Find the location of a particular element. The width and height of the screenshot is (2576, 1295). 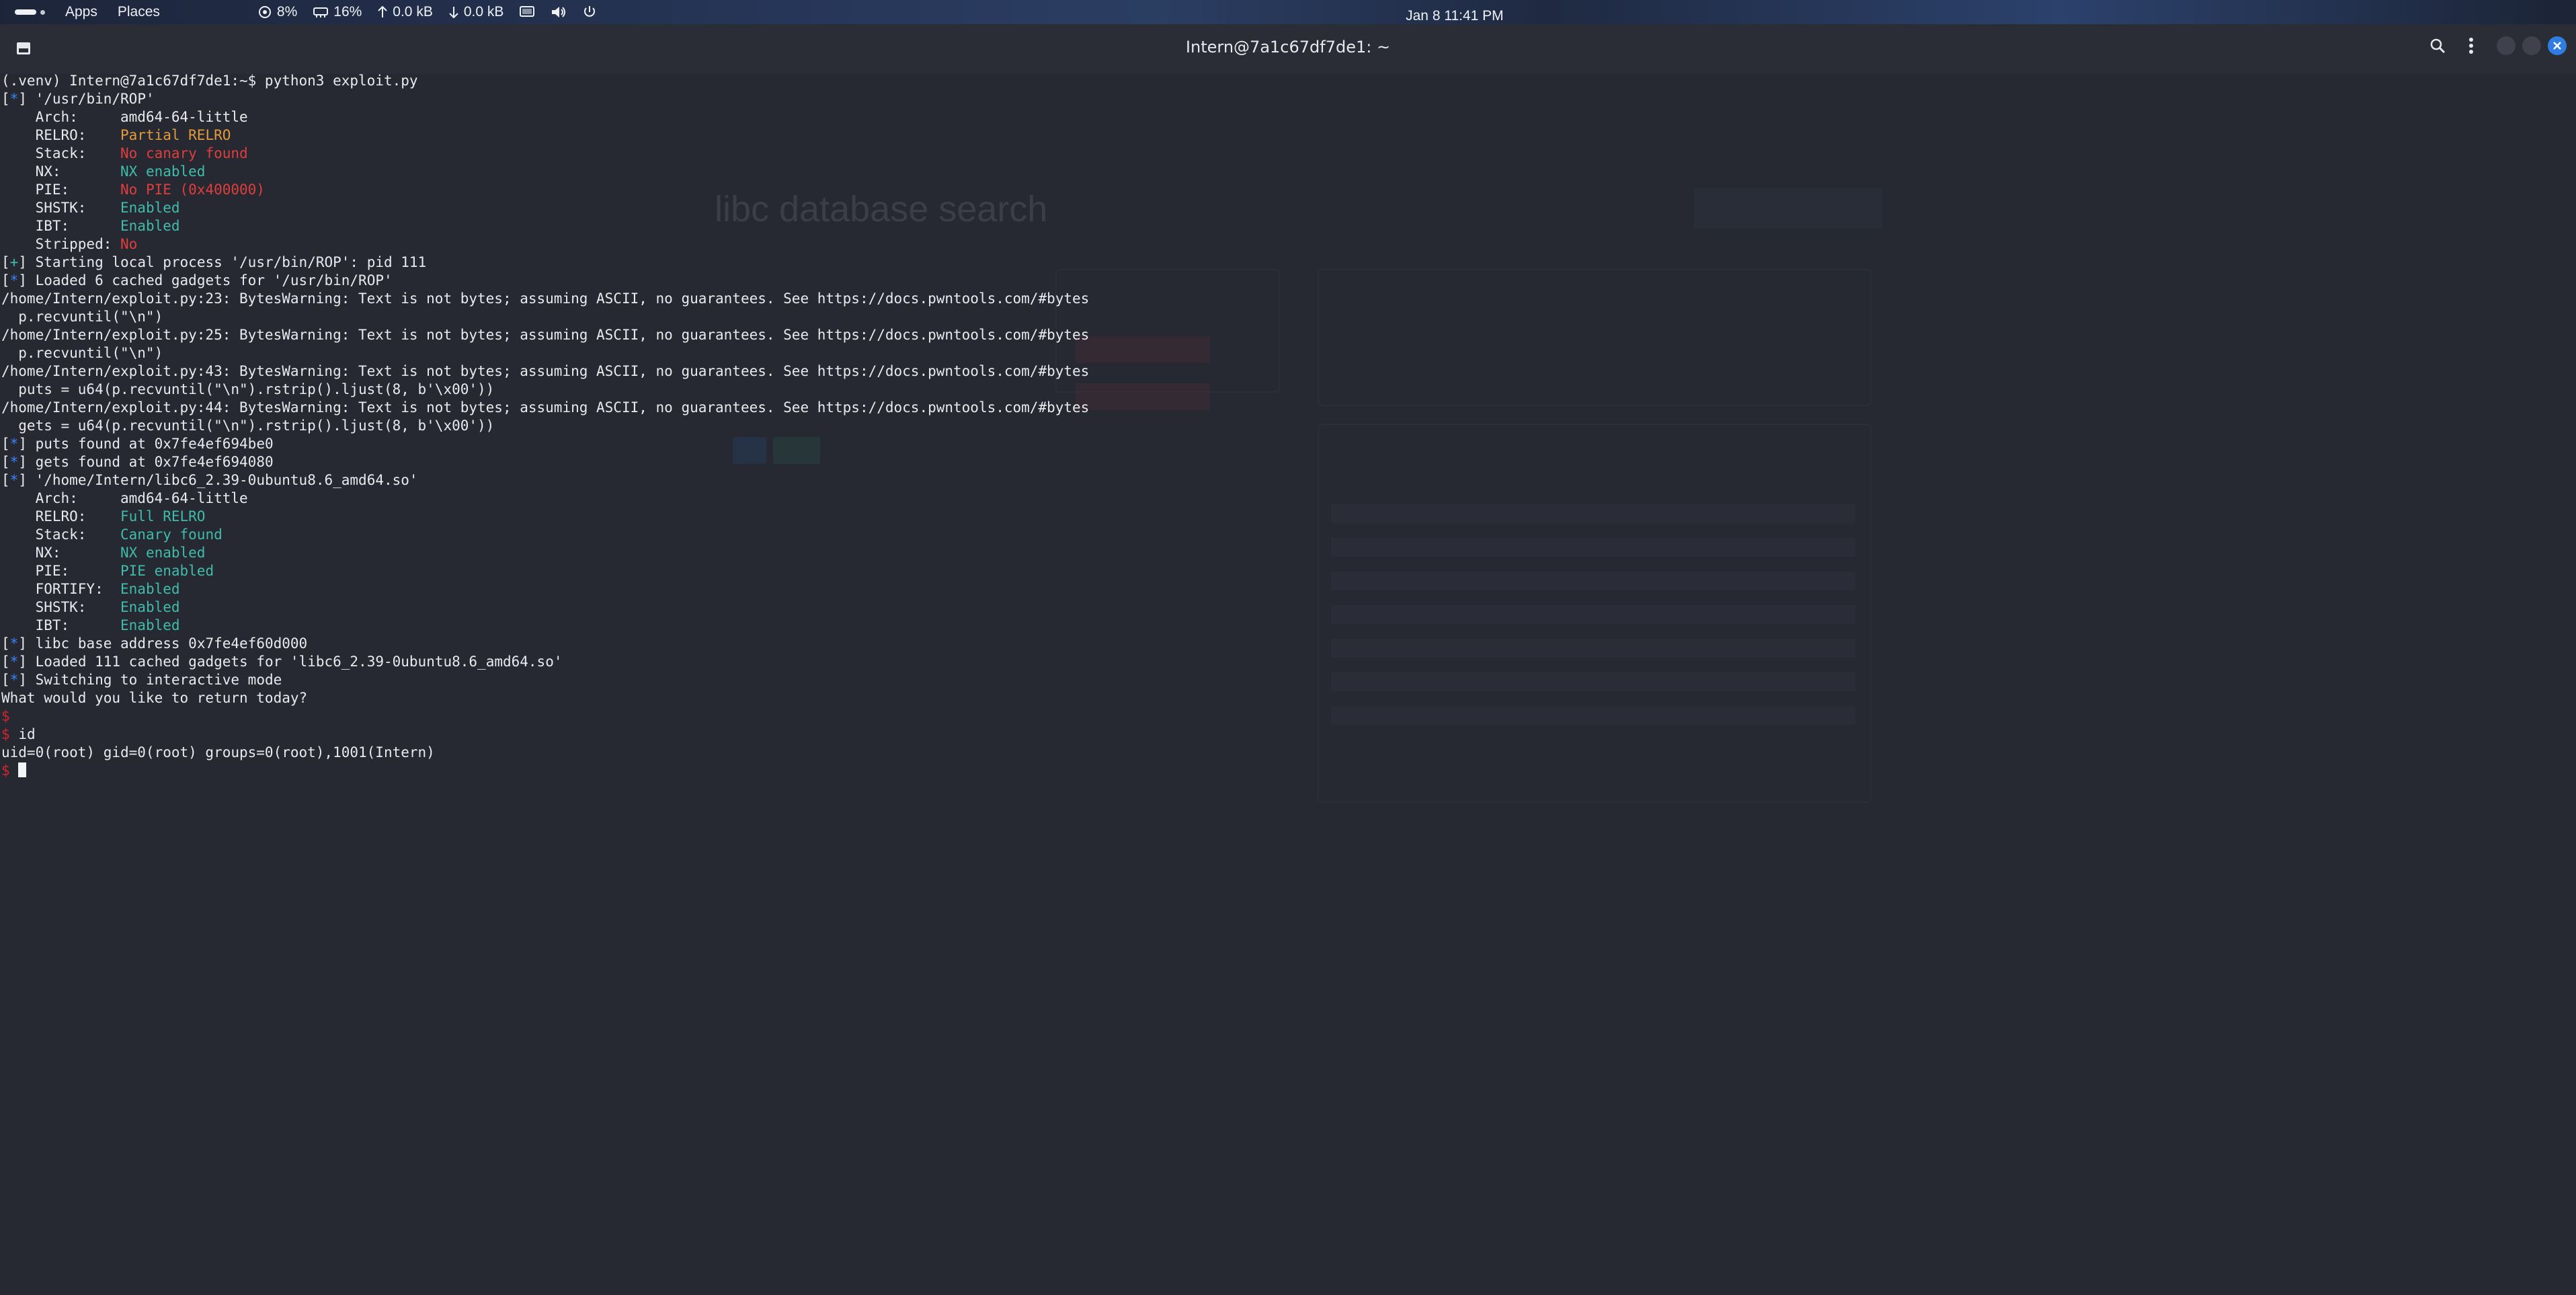

memory-icon is located at coordinates (321, 12).